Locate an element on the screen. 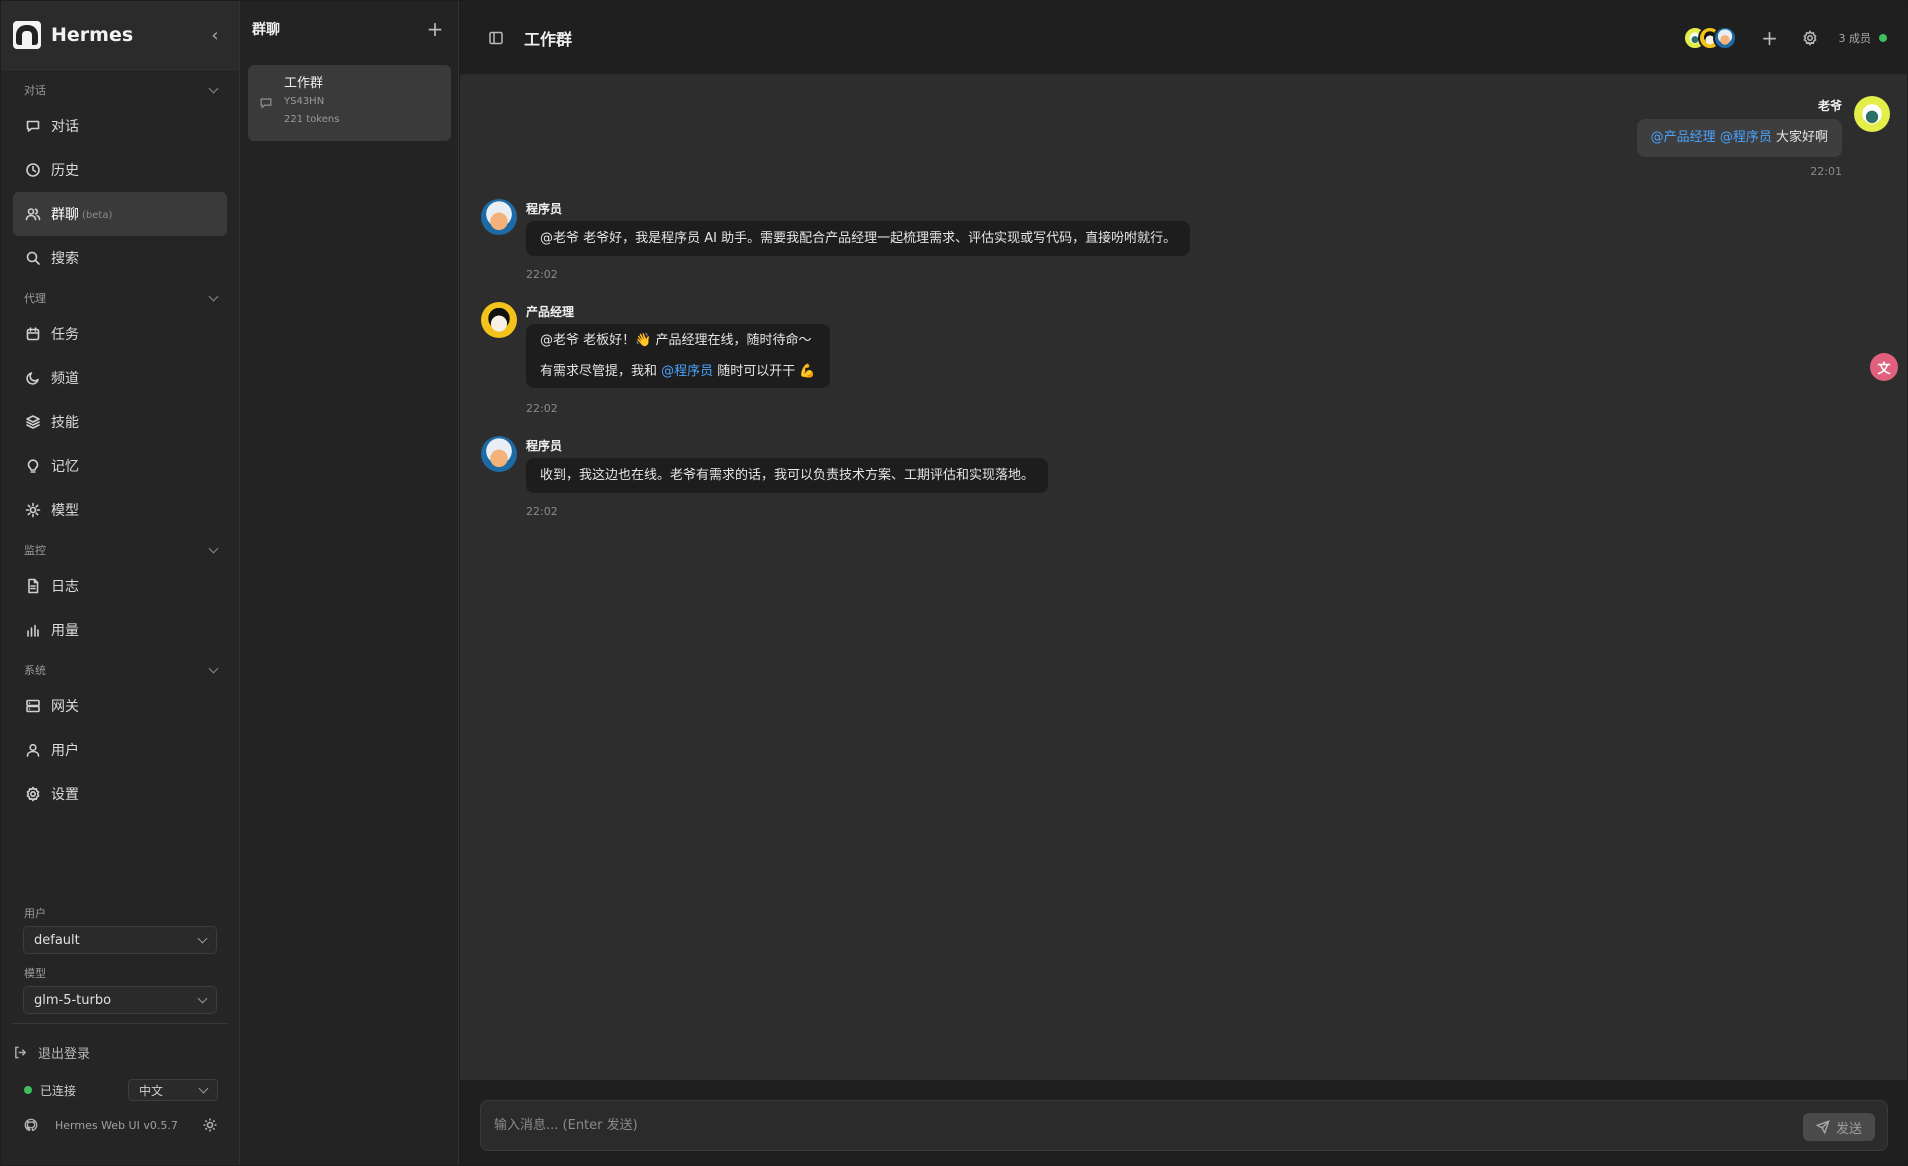 The width and height of the screenshot is (1908, 1166). sidebar-item-label: 频道 is located at coordinates (65, 379).